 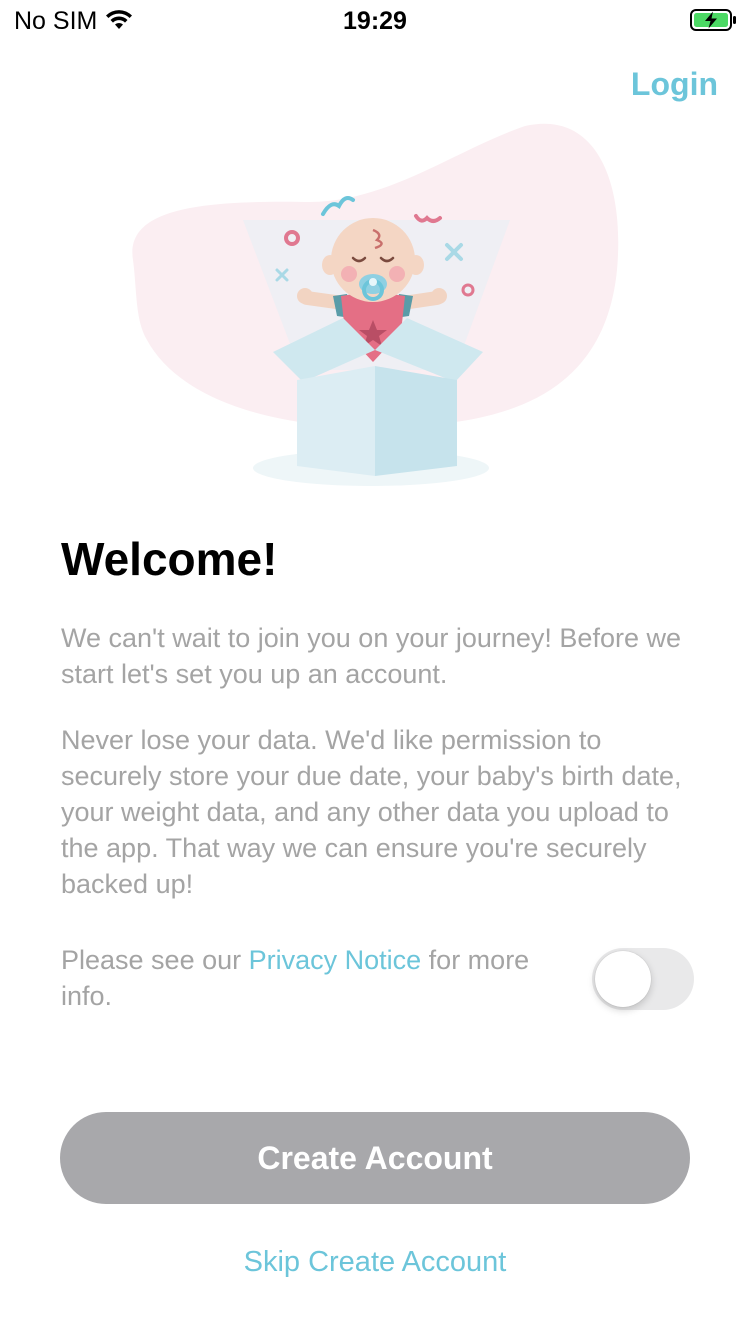 I want to click on privacy-prefix: Please see our, so click(x=155, y=960).